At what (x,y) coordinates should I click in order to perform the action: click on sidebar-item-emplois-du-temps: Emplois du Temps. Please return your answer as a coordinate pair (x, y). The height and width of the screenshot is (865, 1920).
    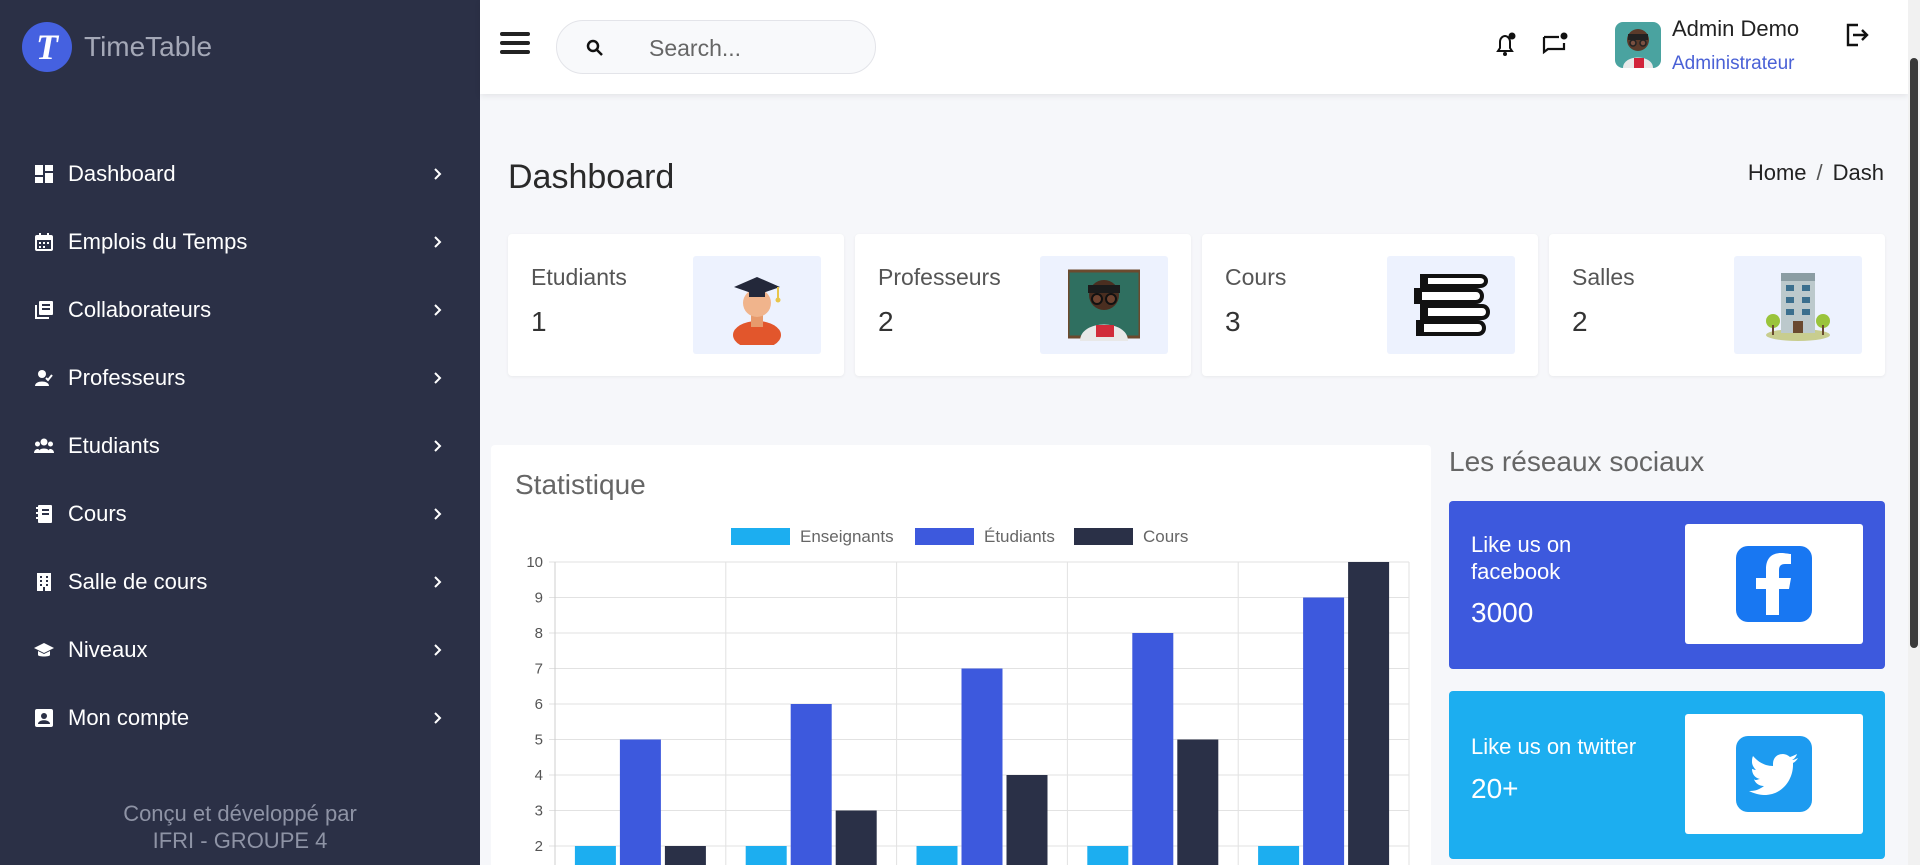
    Looking at the image, I should click on (240, 242).